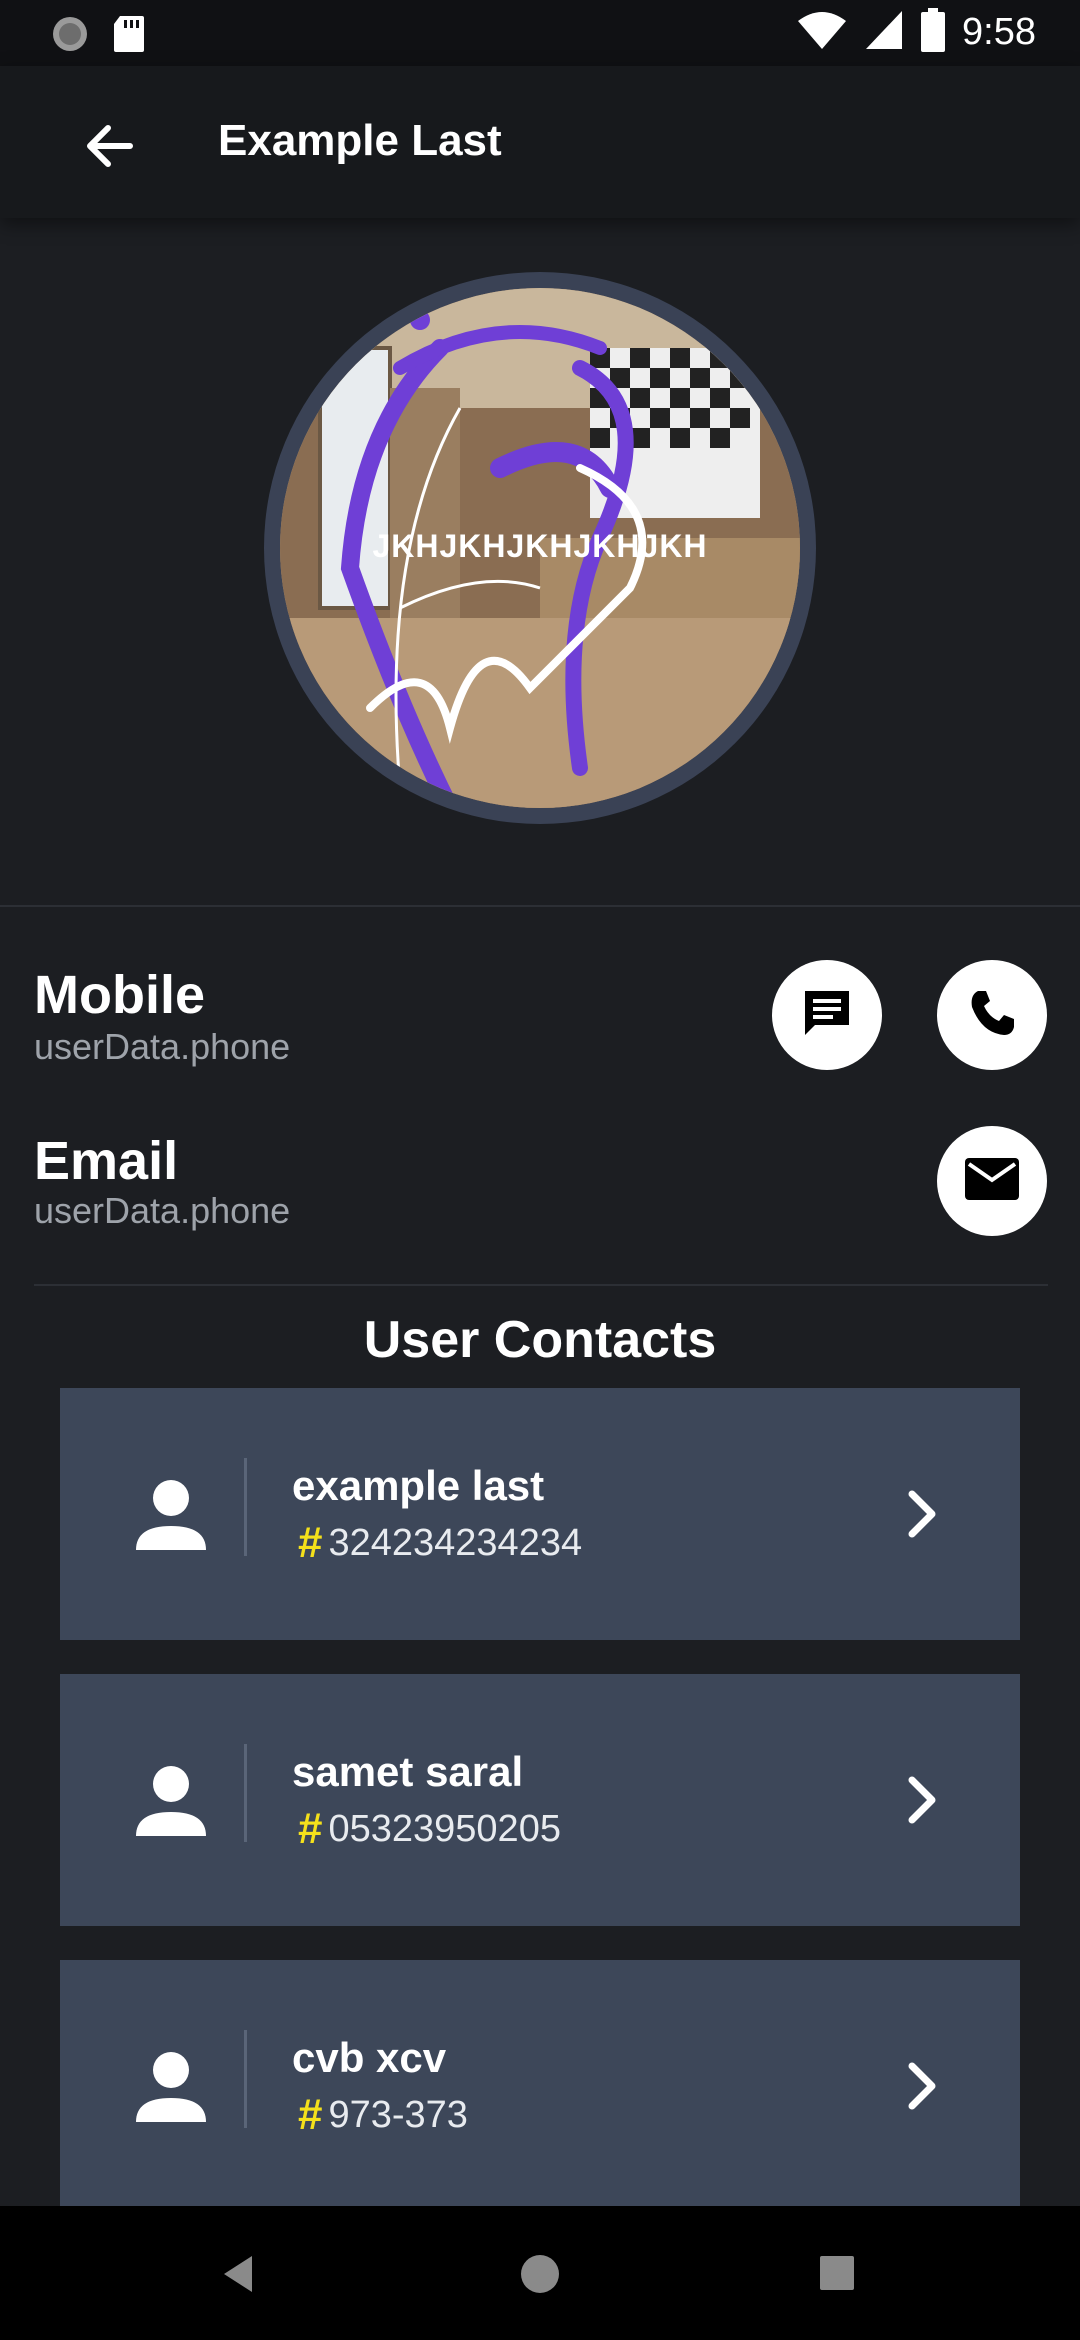 Image resolution: width=1080 pixels, height=2340 pixels. What do you see at coordinates (418, 1485) in the screenshot?
I see `contact-name: example last` at bounding box center [418, 1485].